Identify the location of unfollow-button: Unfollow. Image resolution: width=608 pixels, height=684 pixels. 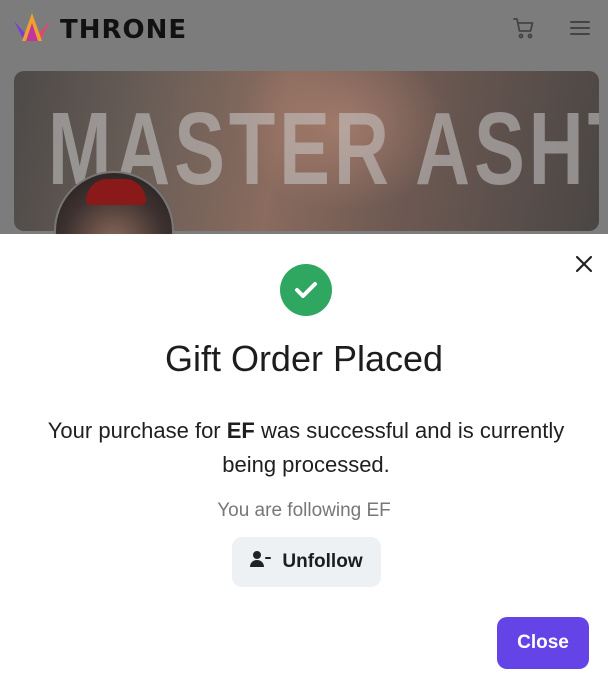
(306, 562).